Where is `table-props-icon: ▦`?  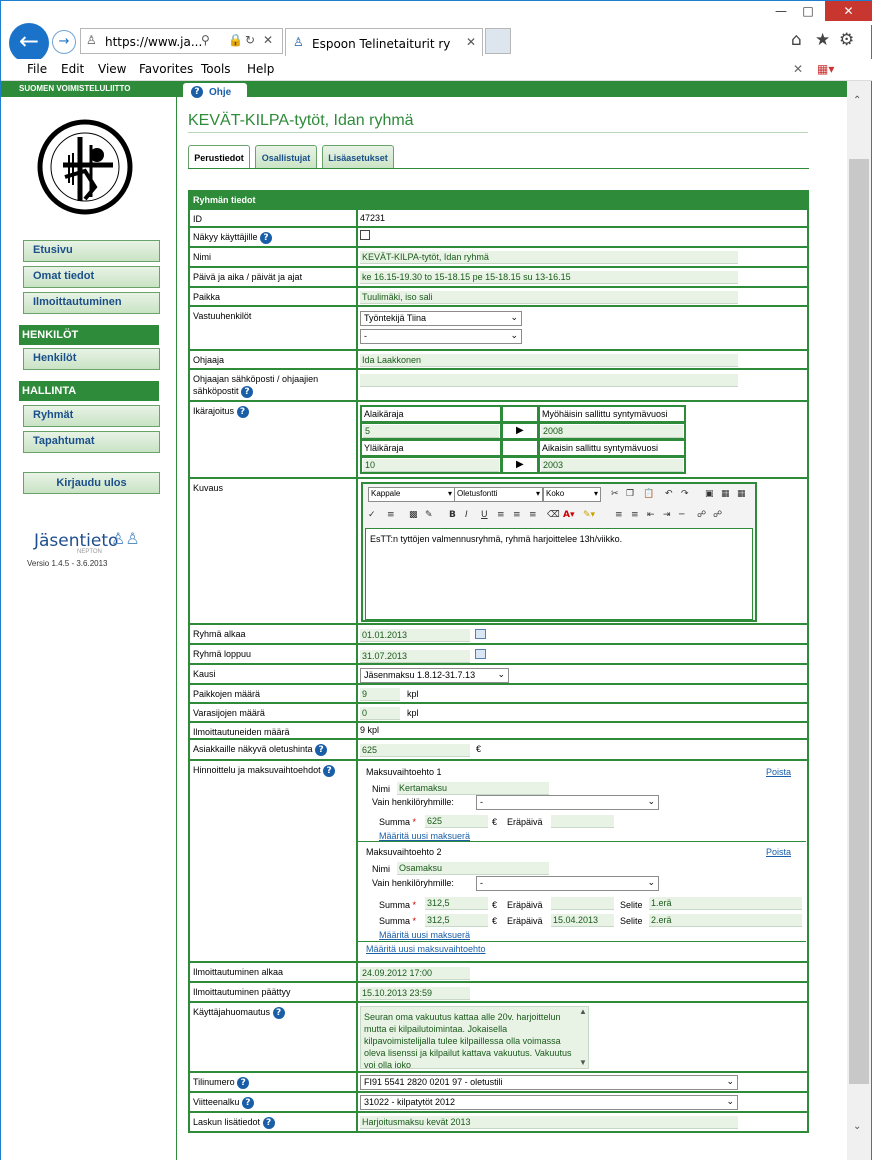
table-props-icon: ▦ is located at coordinates (741, 494).